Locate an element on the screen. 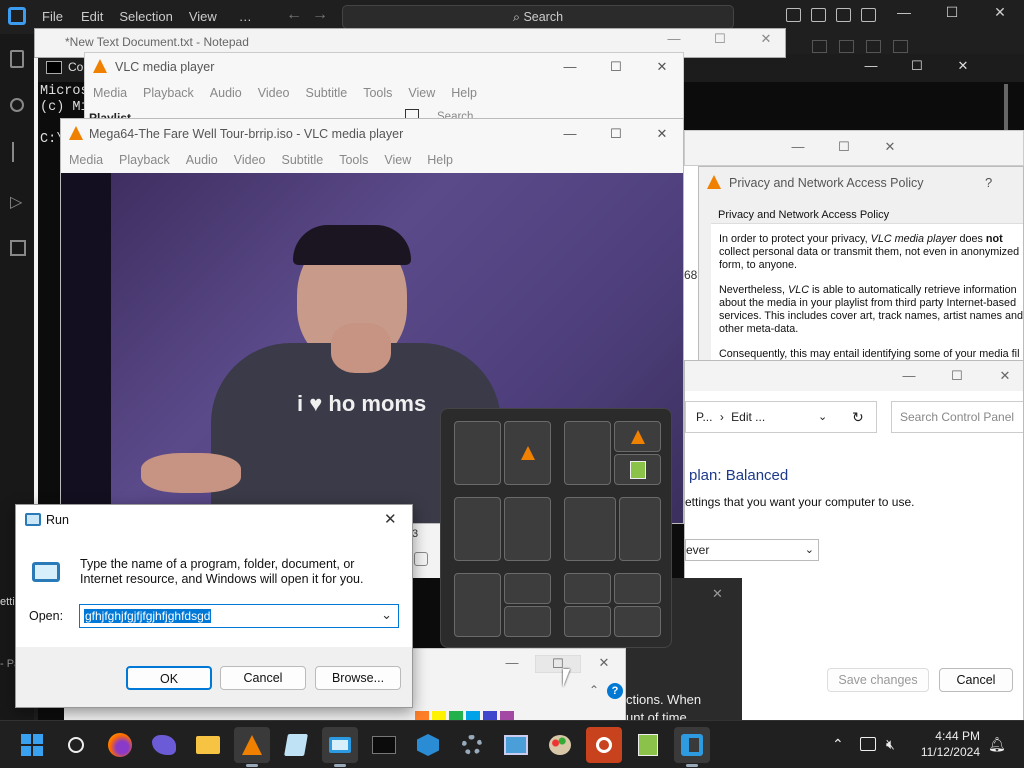  notification-bell-icon: 🔔︎ is located at coordinates (997, 744).